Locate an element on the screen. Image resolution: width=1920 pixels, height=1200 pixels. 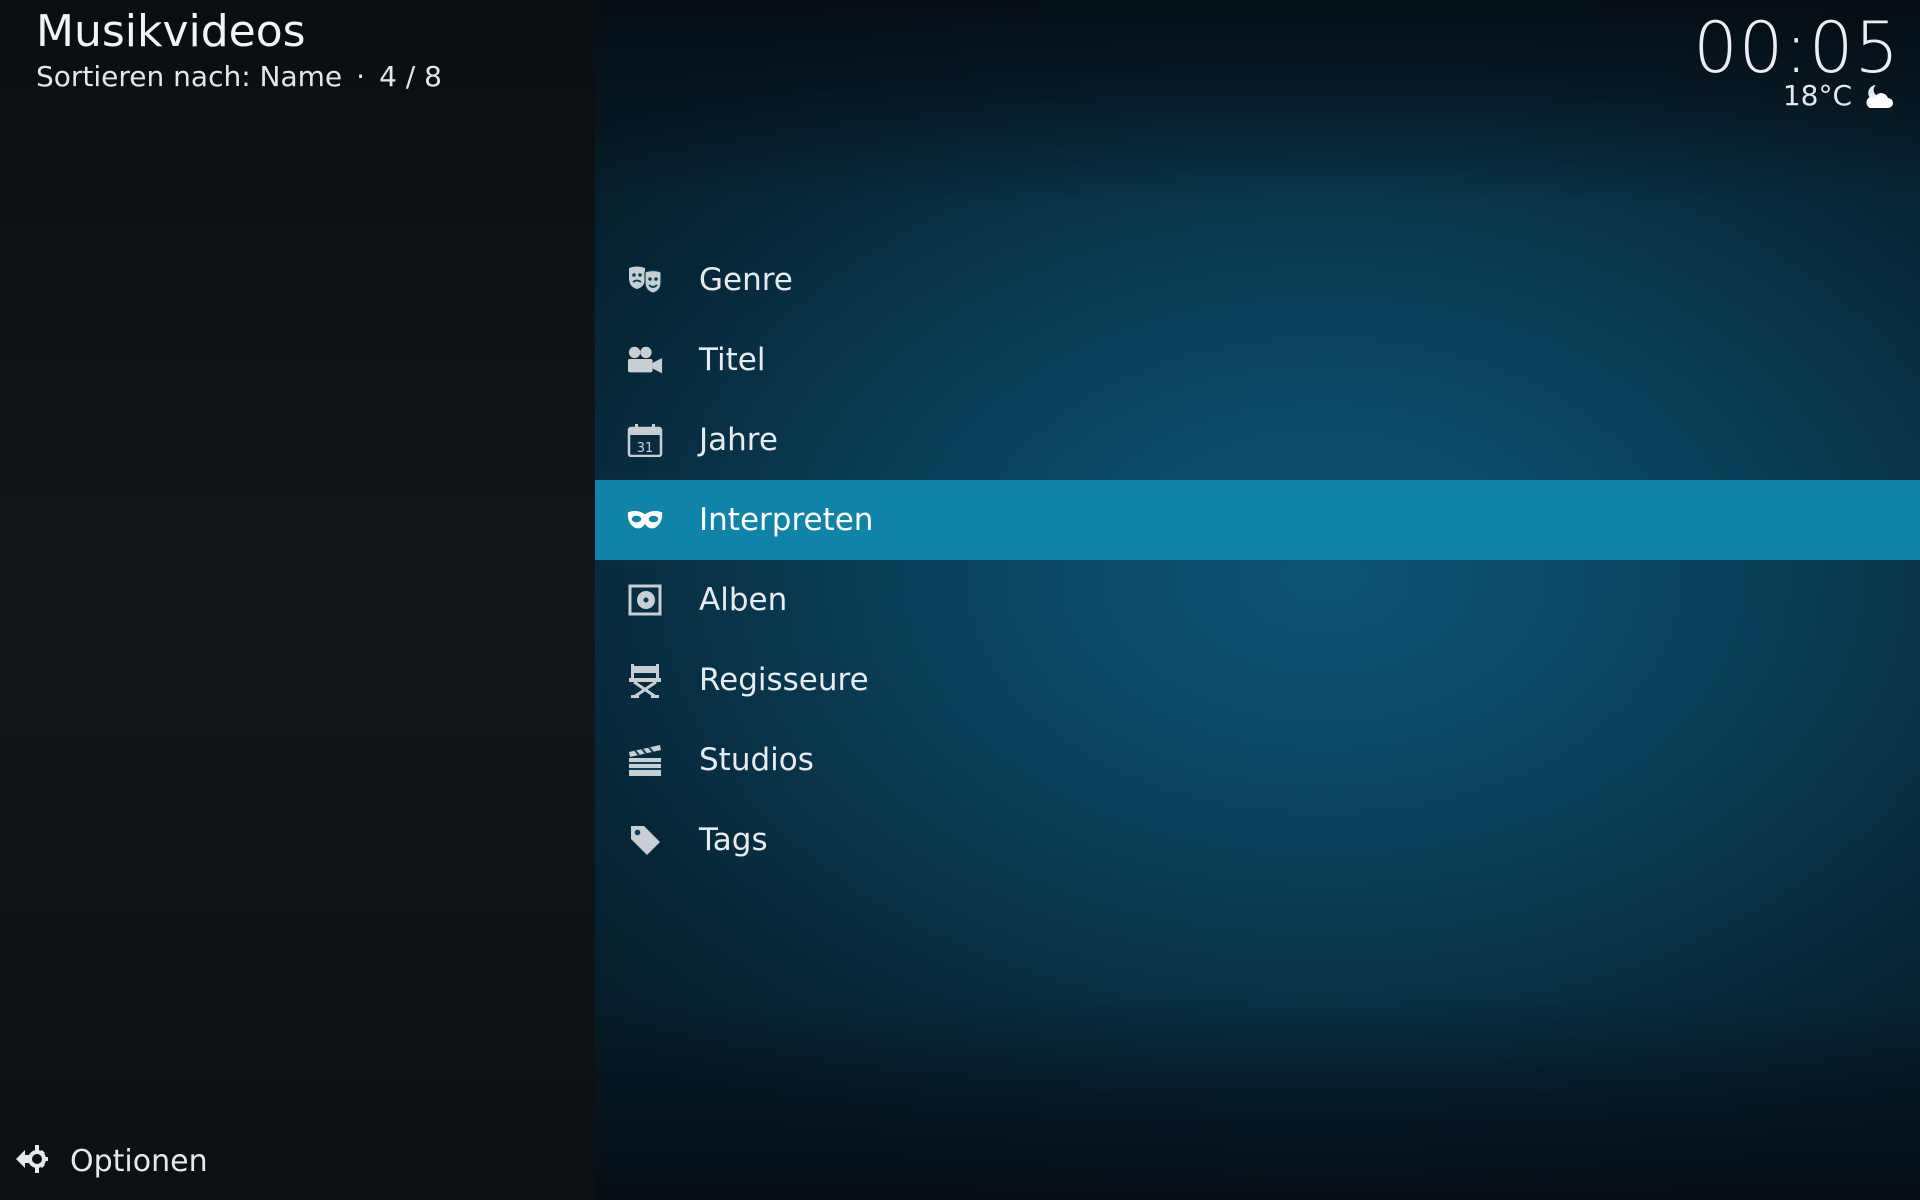
header: Musikvideos Sortieren nach: Name · 4 / 8 is located at coordinates (239, 50).